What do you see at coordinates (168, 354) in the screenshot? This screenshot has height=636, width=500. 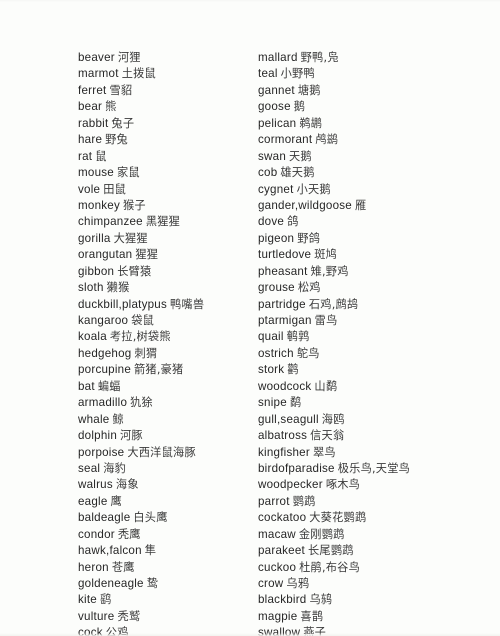 I see `vocabulary-entry: hedgehog 刺猬` at bounding box center [168, 354].